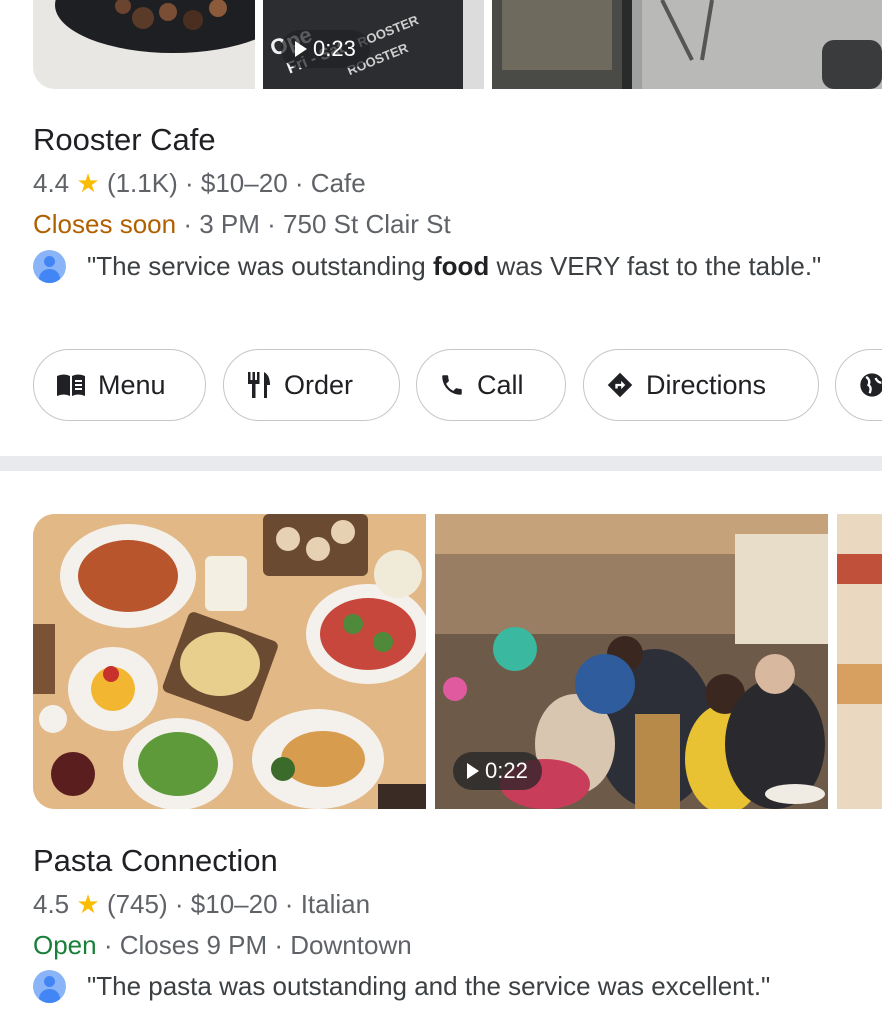 This screenshot has width=882, height=1024. What do you see at coordinates (367, 224) in the screenshot?
I see `address: 750 St Clair St` at bounding box center [367, 224].